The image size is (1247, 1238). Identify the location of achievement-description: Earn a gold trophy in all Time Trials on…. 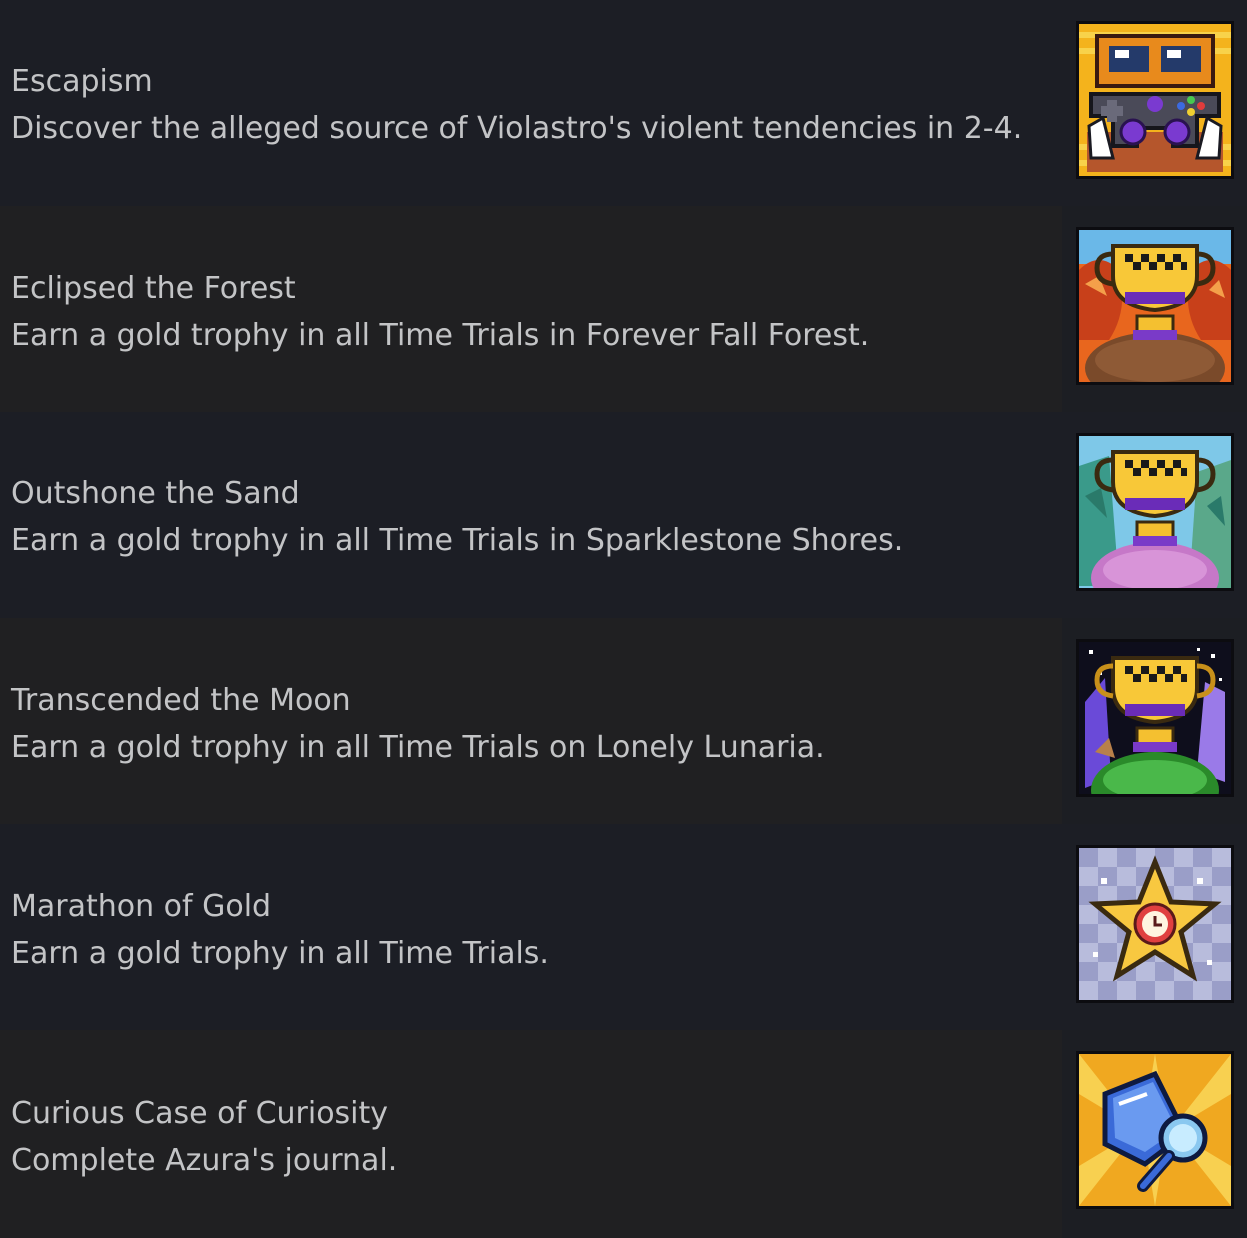
(418, 747).